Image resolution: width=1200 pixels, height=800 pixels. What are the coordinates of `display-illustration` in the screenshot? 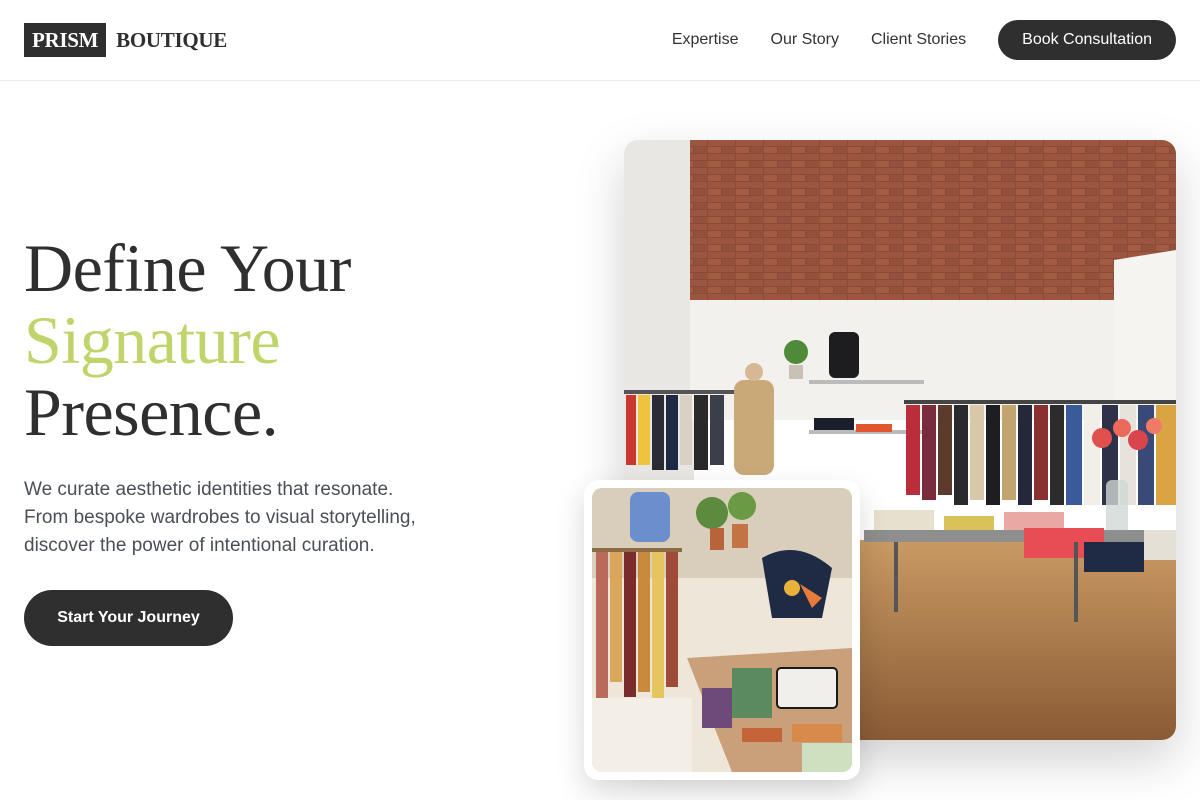 It's located at (722, 630).